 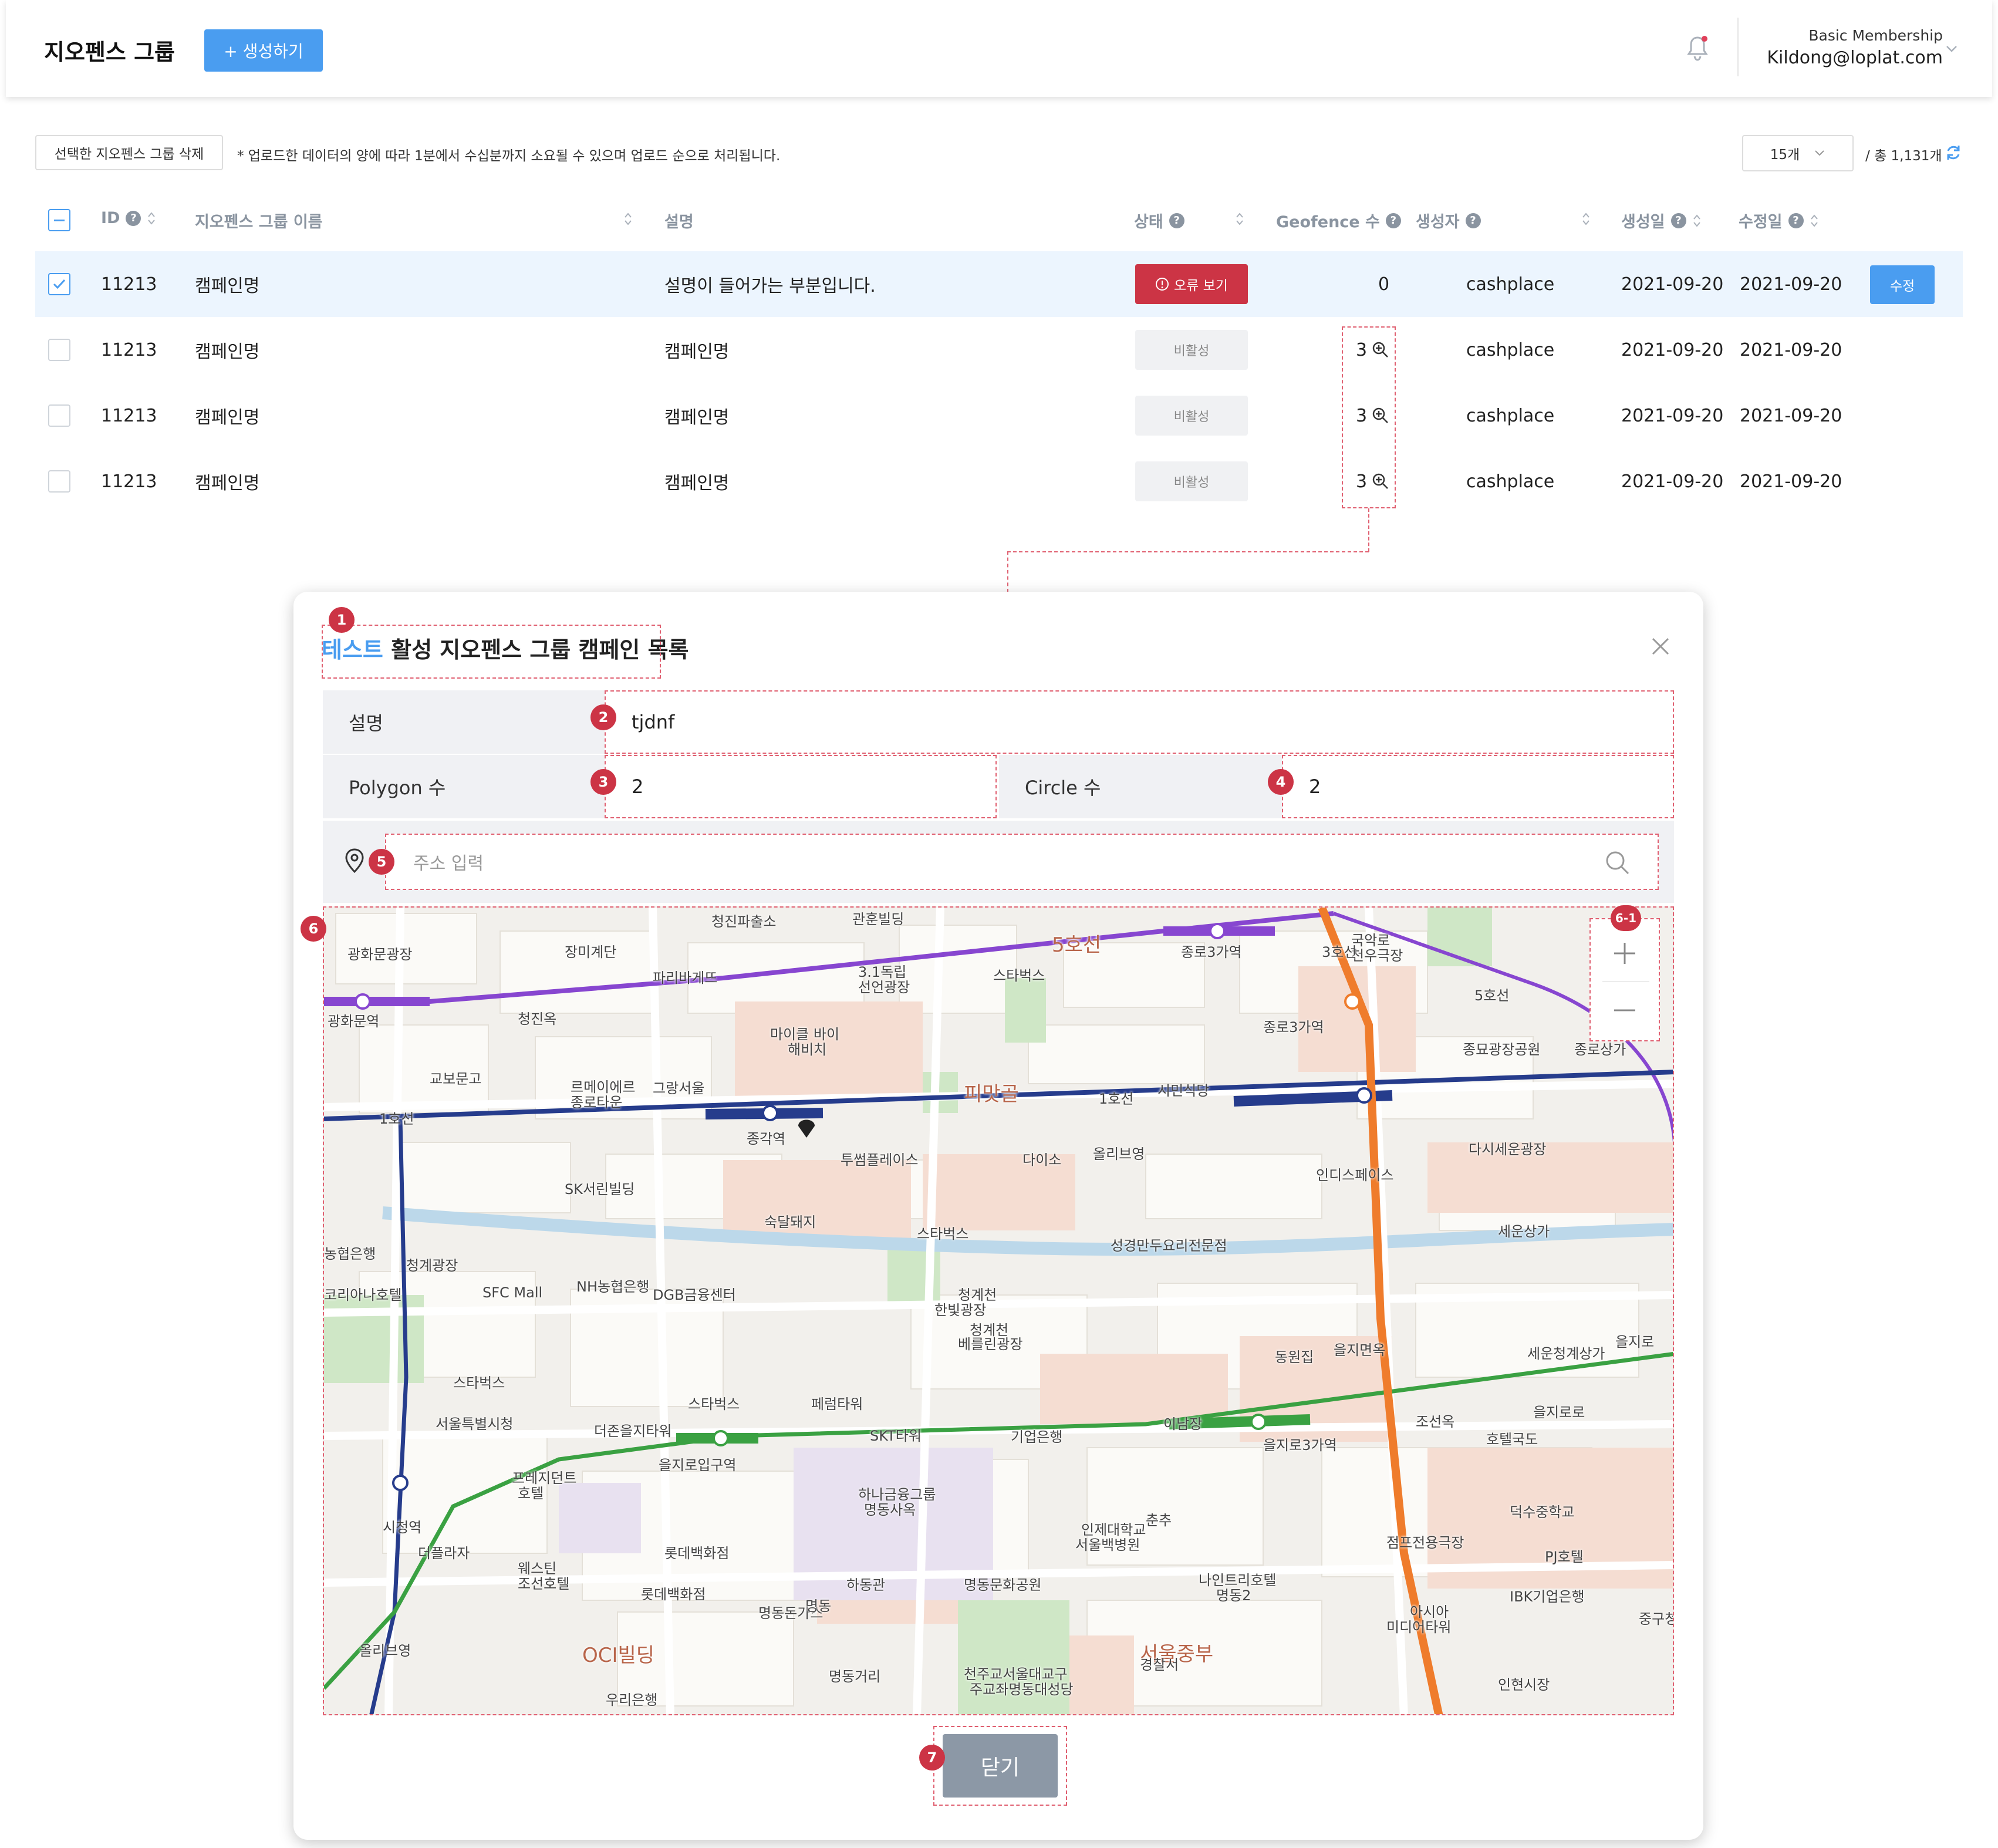 I want to click on map-label: 투썸플레이스, so click(x=880, y=1160).